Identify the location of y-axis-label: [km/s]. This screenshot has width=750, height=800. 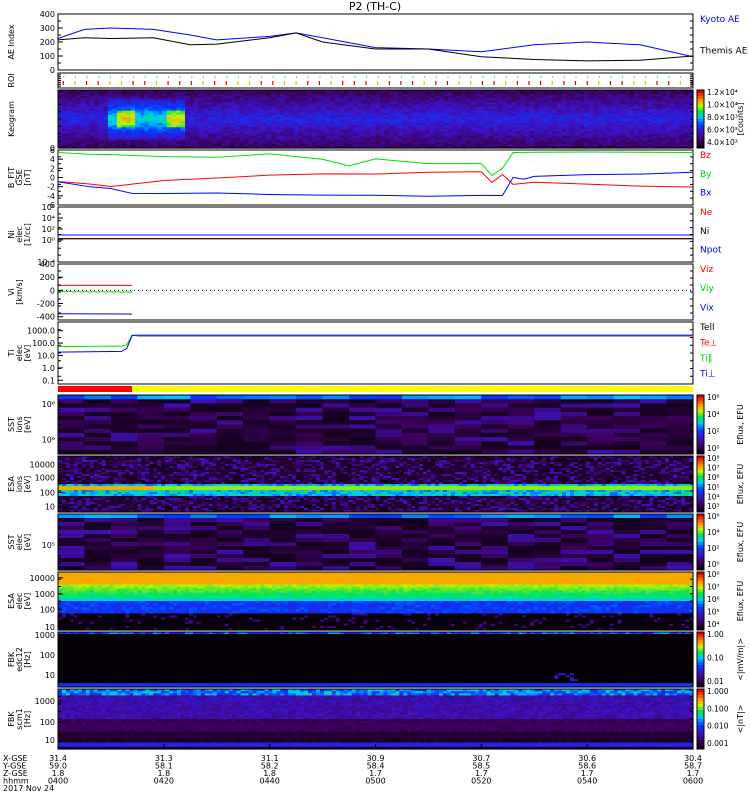
(19, 292).